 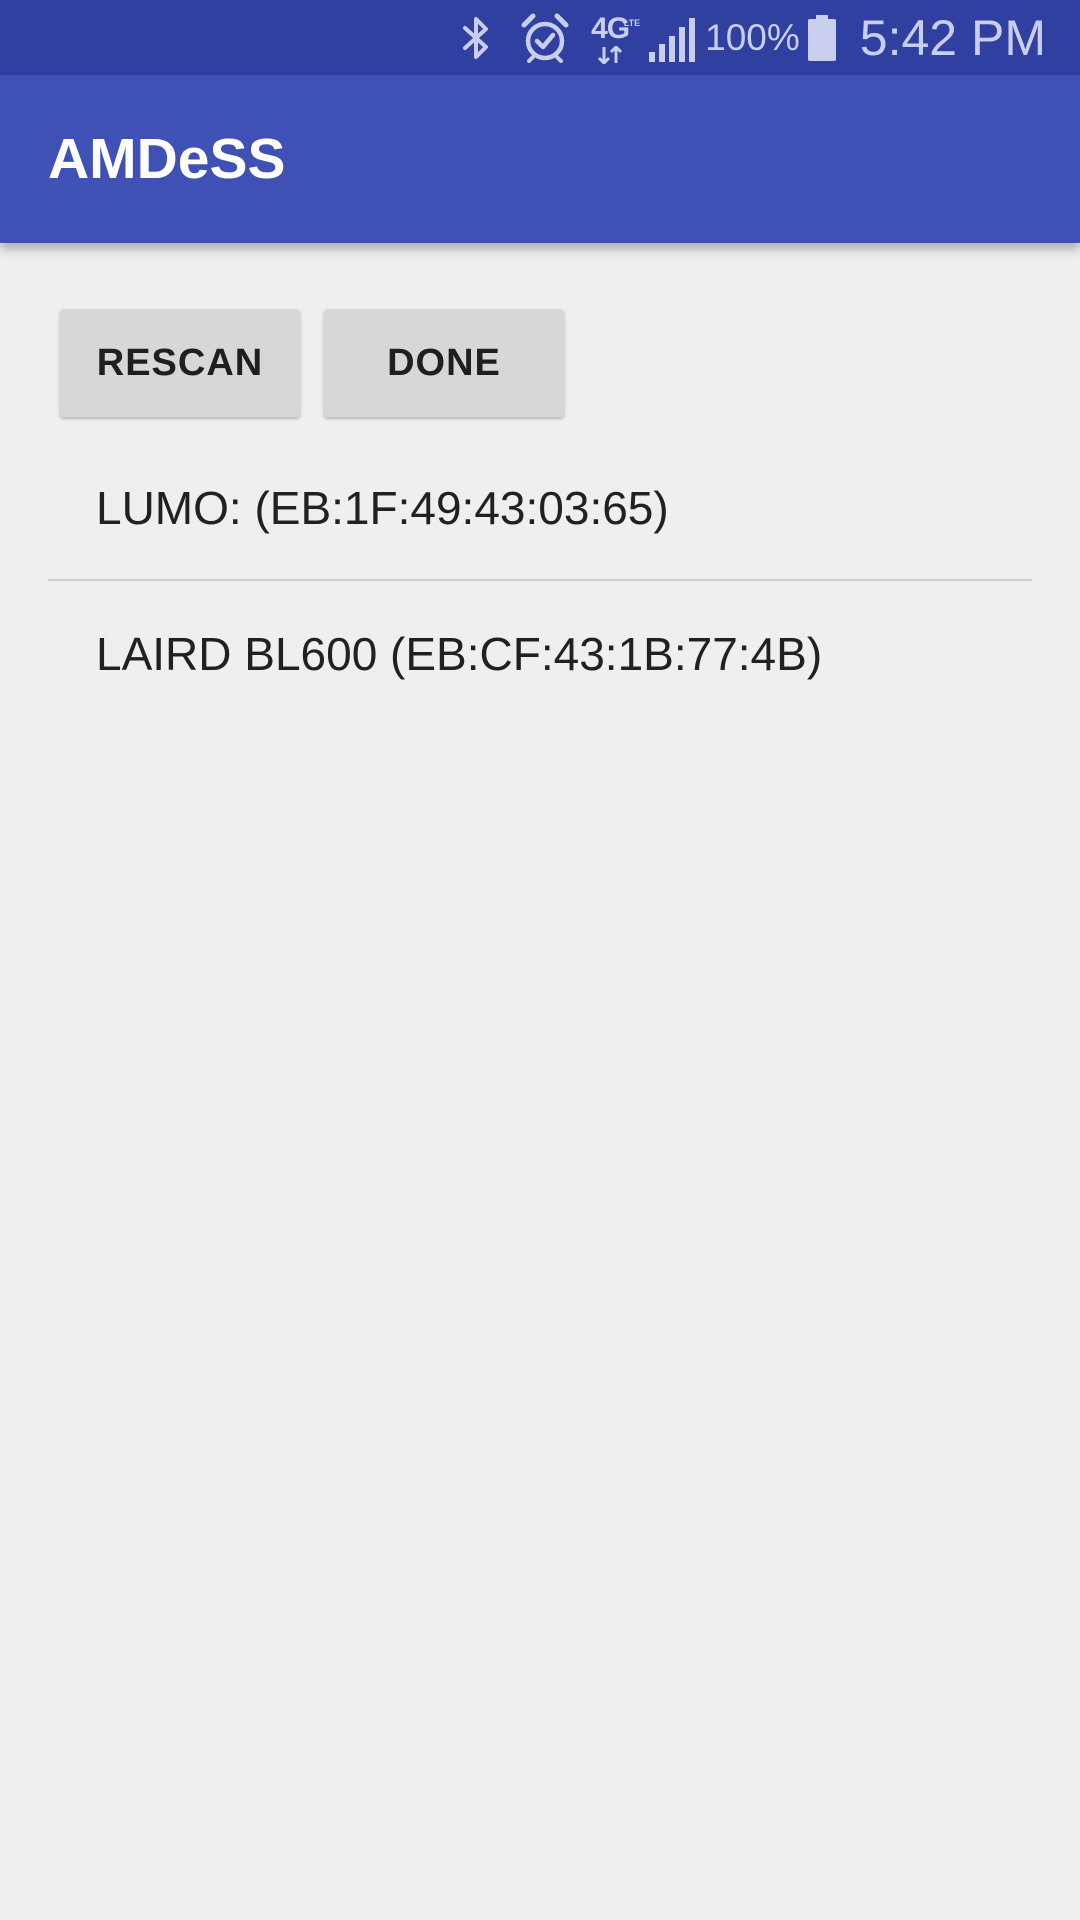 I want to click on battery-icon, so click(x=822, y=38).